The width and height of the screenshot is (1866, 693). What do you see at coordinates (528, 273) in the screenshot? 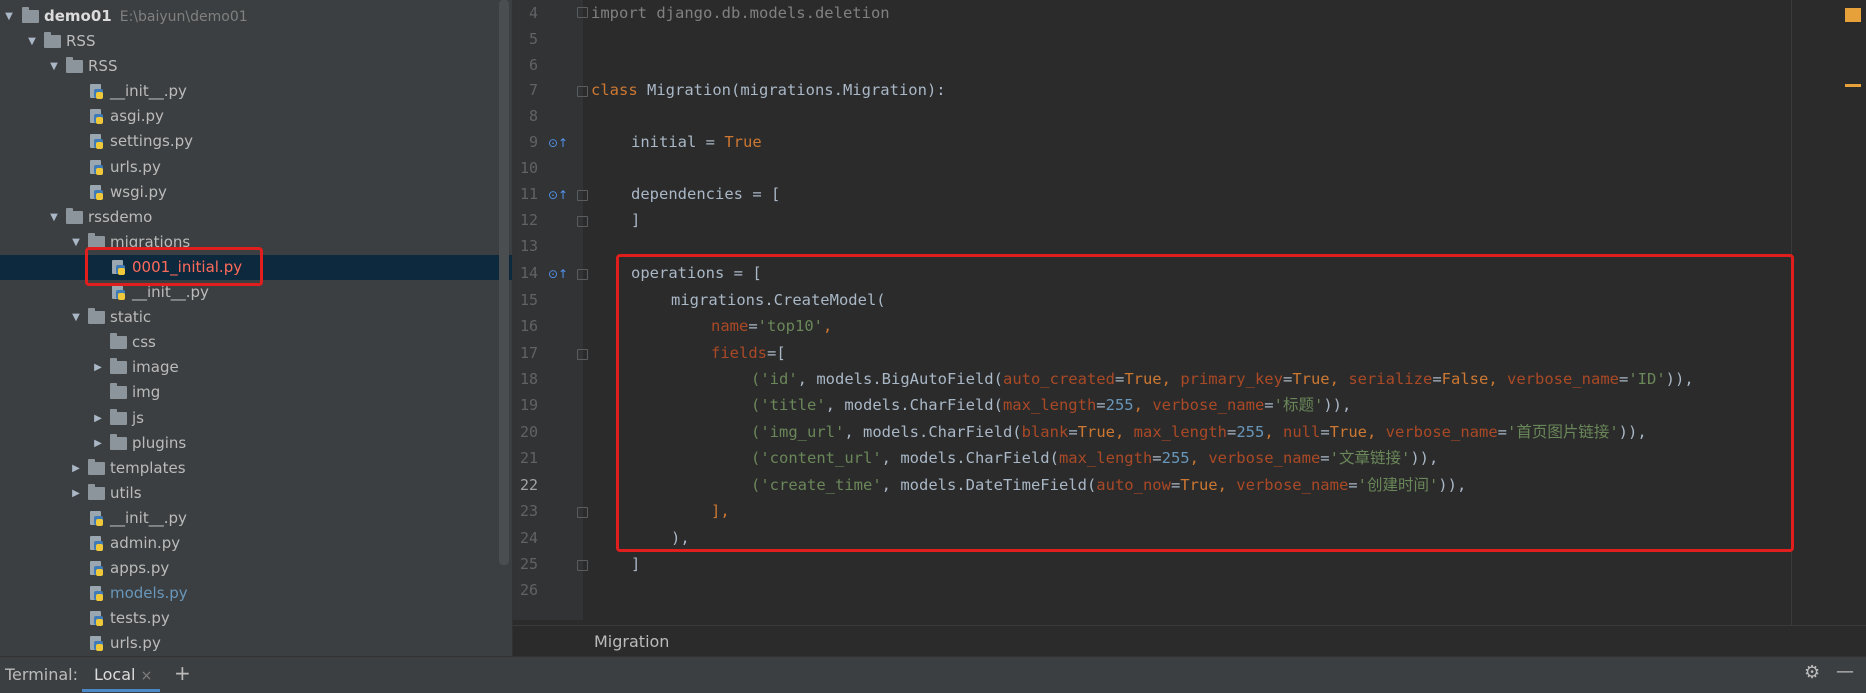
I see `line-number: 14` at bounding box center [528, 273].